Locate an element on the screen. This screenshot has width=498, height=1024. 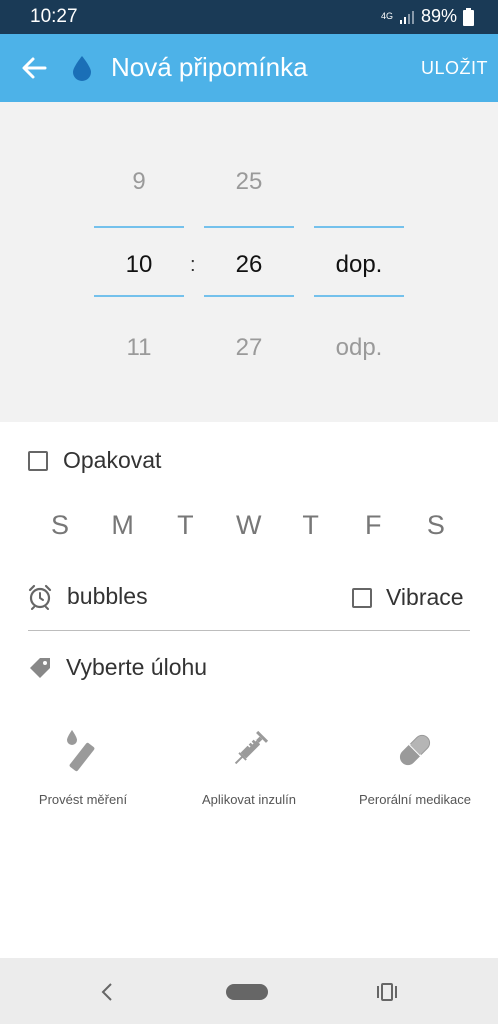
drop-icon is located at coordinates (82, 68).